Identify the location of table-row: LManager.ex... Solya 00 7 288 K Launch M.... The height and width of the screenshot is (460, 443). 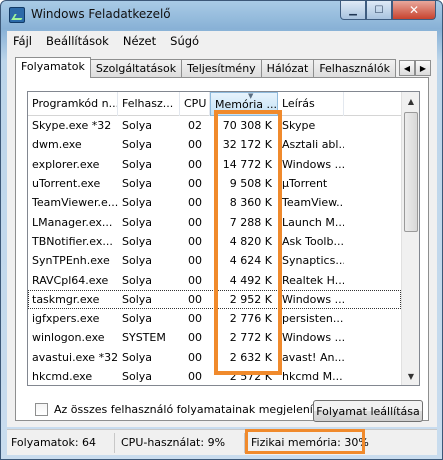
(214, 221).